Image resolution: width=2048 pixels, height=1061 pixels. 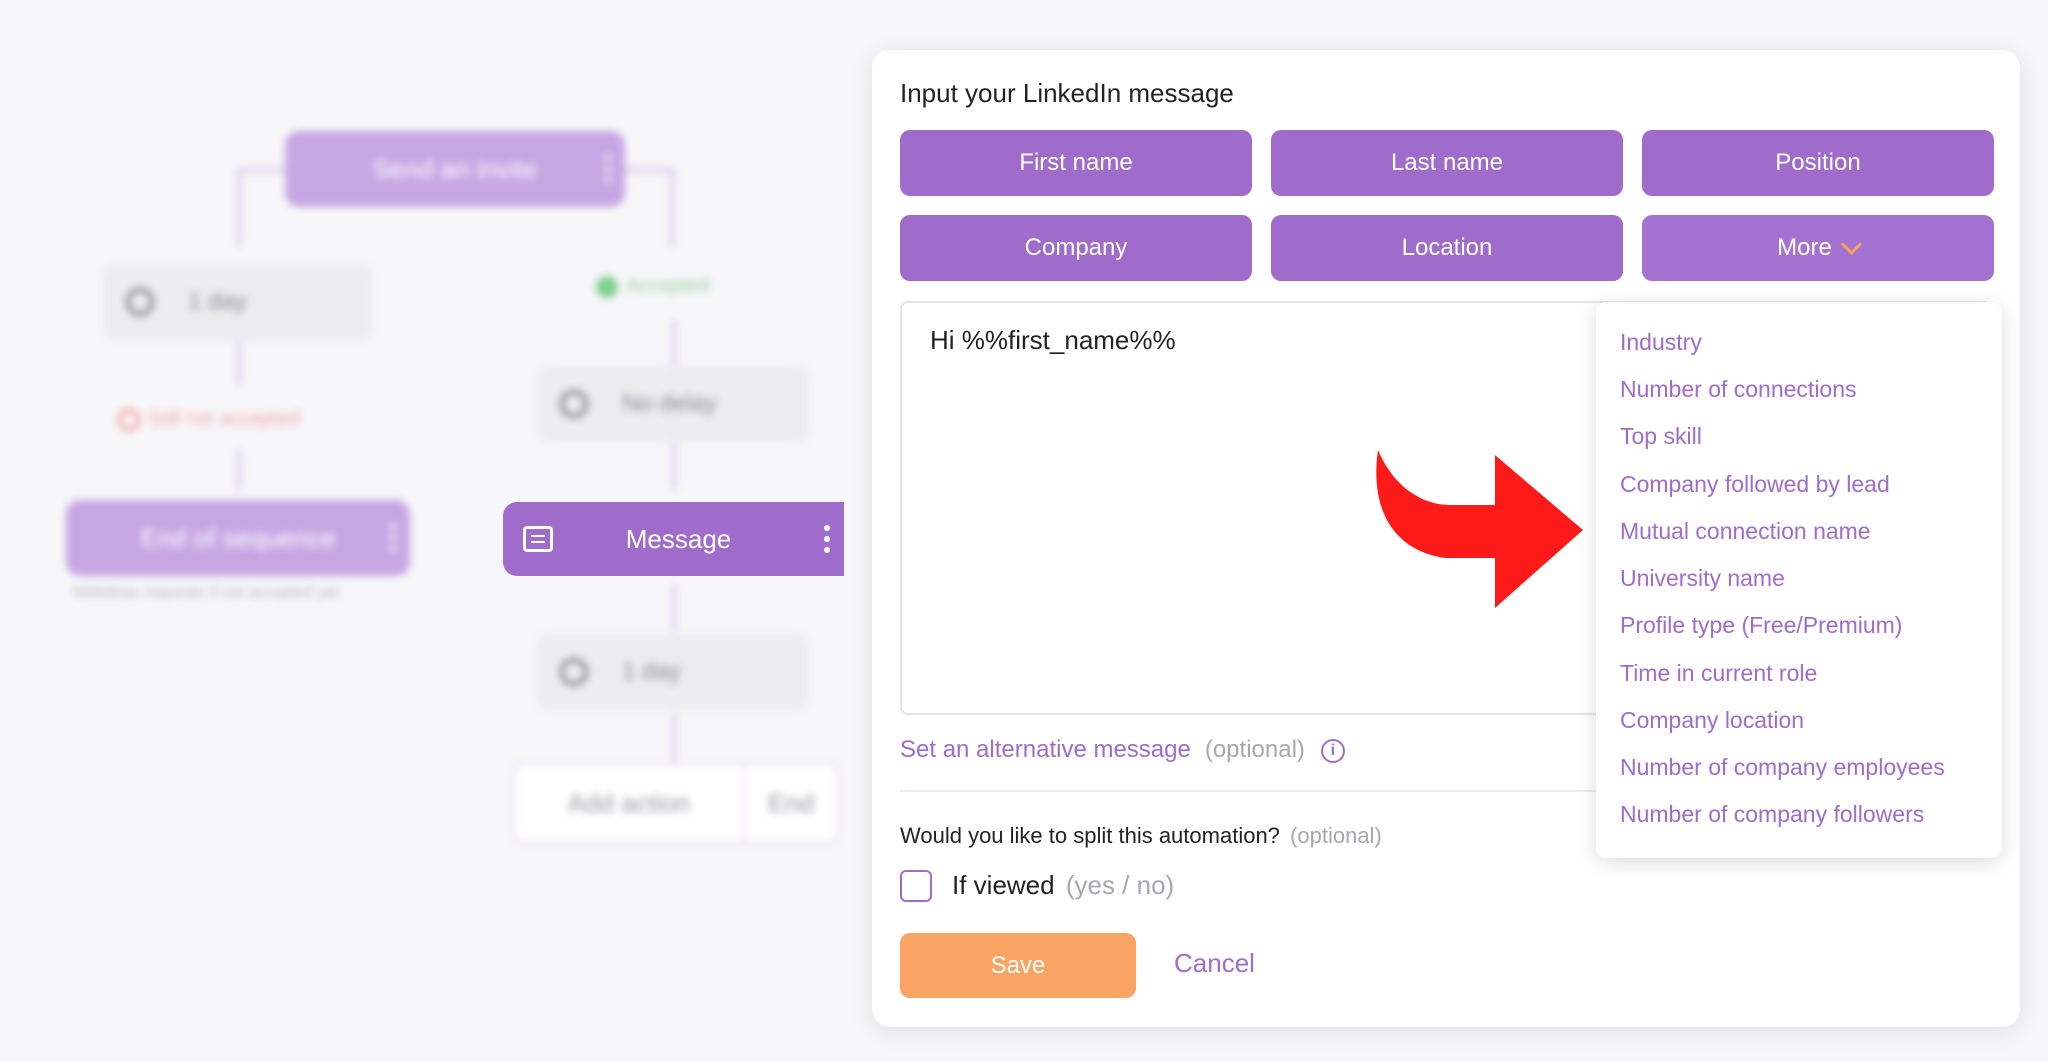 I want to click on message-node-label: Message, so click(x=678, y=538).